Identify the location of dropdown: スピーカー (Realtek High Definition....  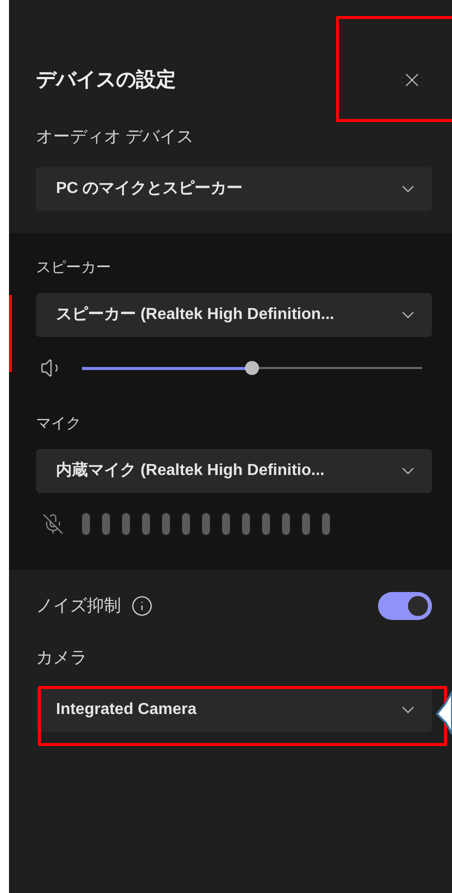
(234, 315).